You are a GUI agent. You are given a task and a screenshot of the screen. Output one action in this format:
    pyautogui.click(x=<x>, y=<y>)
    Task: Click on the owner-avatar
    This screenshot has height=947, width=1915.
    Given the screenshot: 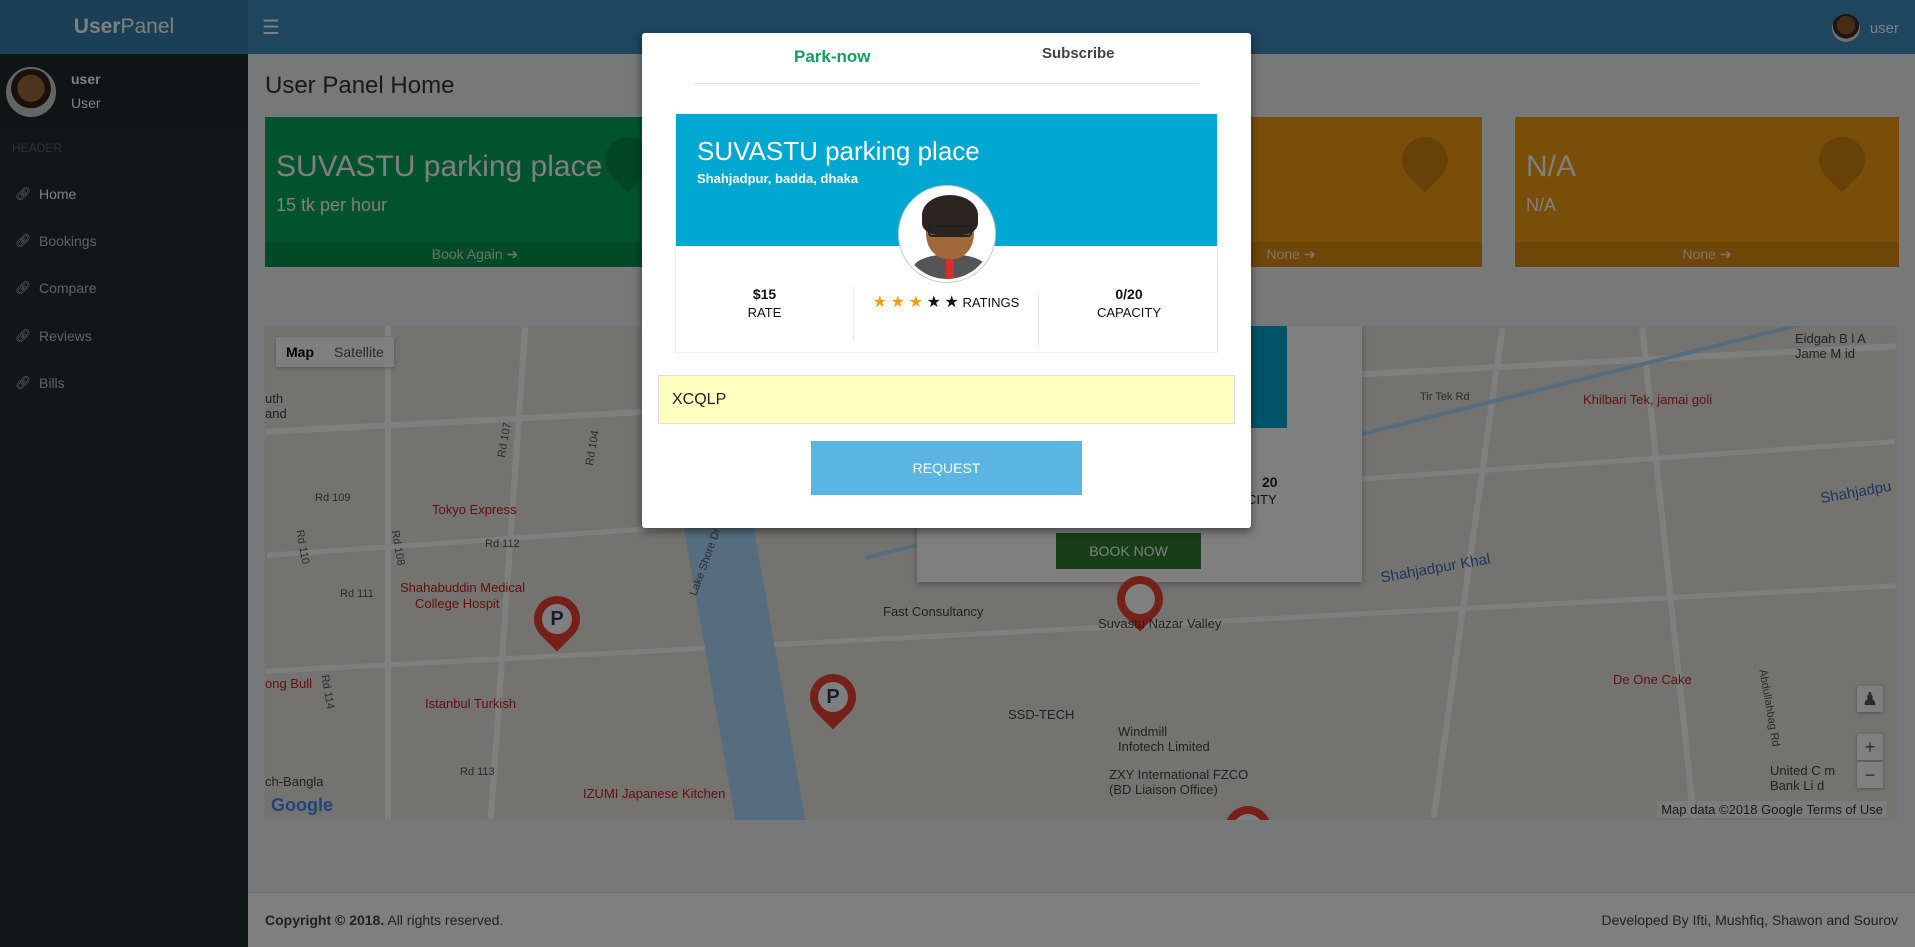 What is the action you would take?
    pyautogui.click(x=947, y=234)
    